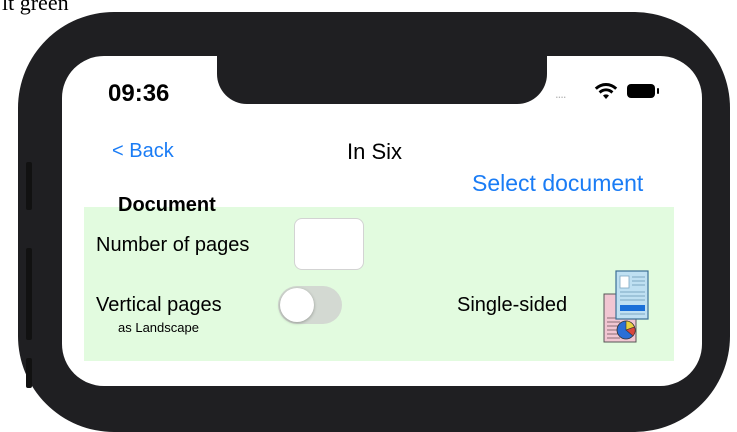 This screenshot has width=737, height=432. I want to click on notch, so click(382, 80).